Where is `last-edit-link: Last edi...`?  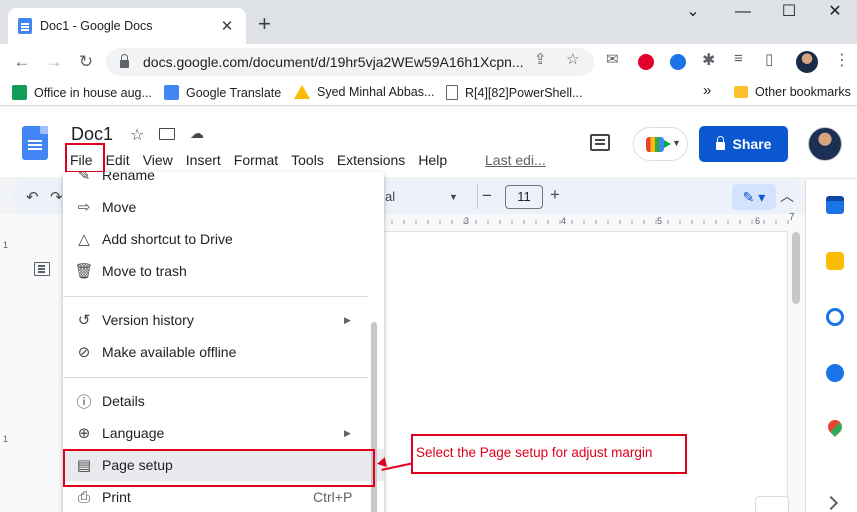 last-edit-link: Last edi... is located at coordinates (515, 160).